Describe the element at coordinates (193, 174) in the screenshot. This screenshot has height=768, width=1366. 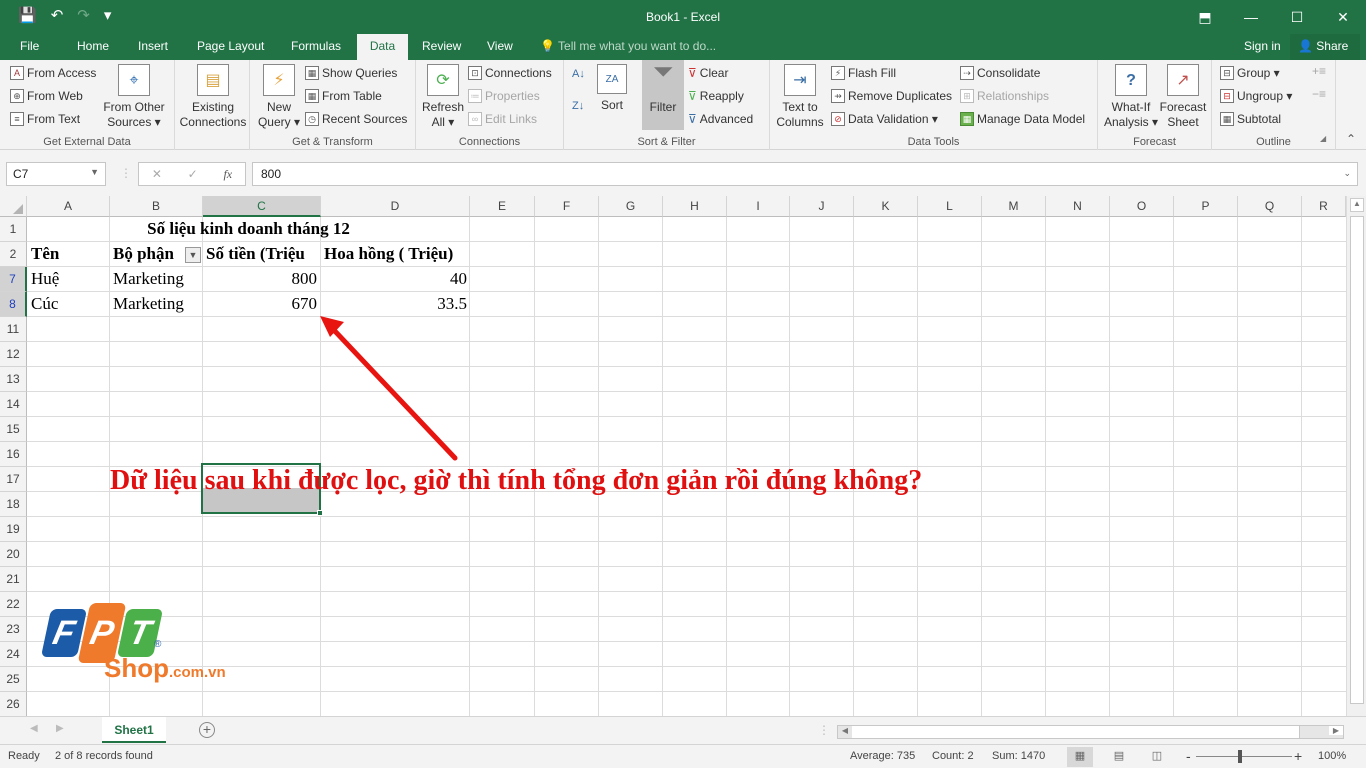
I see `enter-icon: ✓` at that location.